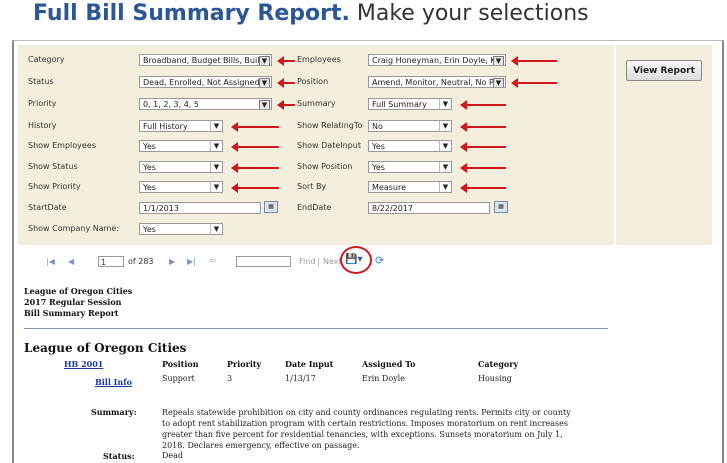 The width and height of the screenshot is (727, 463). Describe the element at coordinates (498, 364) in the screenshot. I see `column-category: Category` at that location.